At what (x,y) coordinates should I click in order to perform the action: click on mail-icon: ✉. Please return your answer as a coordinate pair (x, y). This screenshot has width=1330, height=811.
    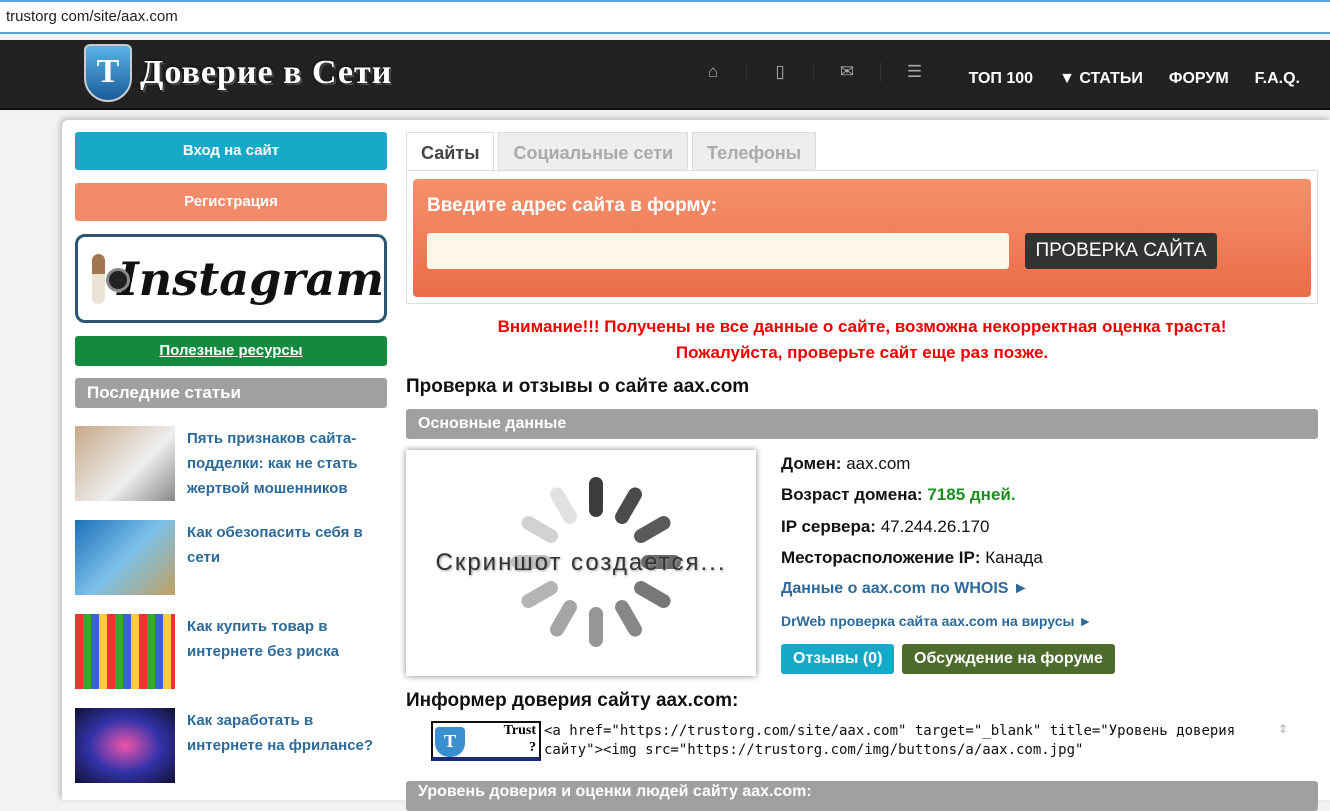
    Looking at the image, I should click on (847, 72).